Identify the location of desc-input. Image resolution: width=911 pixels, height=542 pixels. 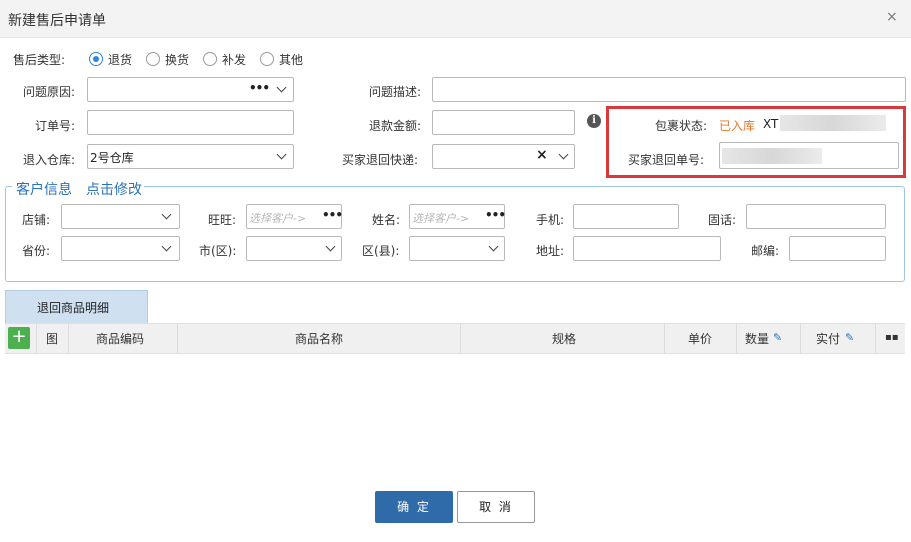
(669, 89).